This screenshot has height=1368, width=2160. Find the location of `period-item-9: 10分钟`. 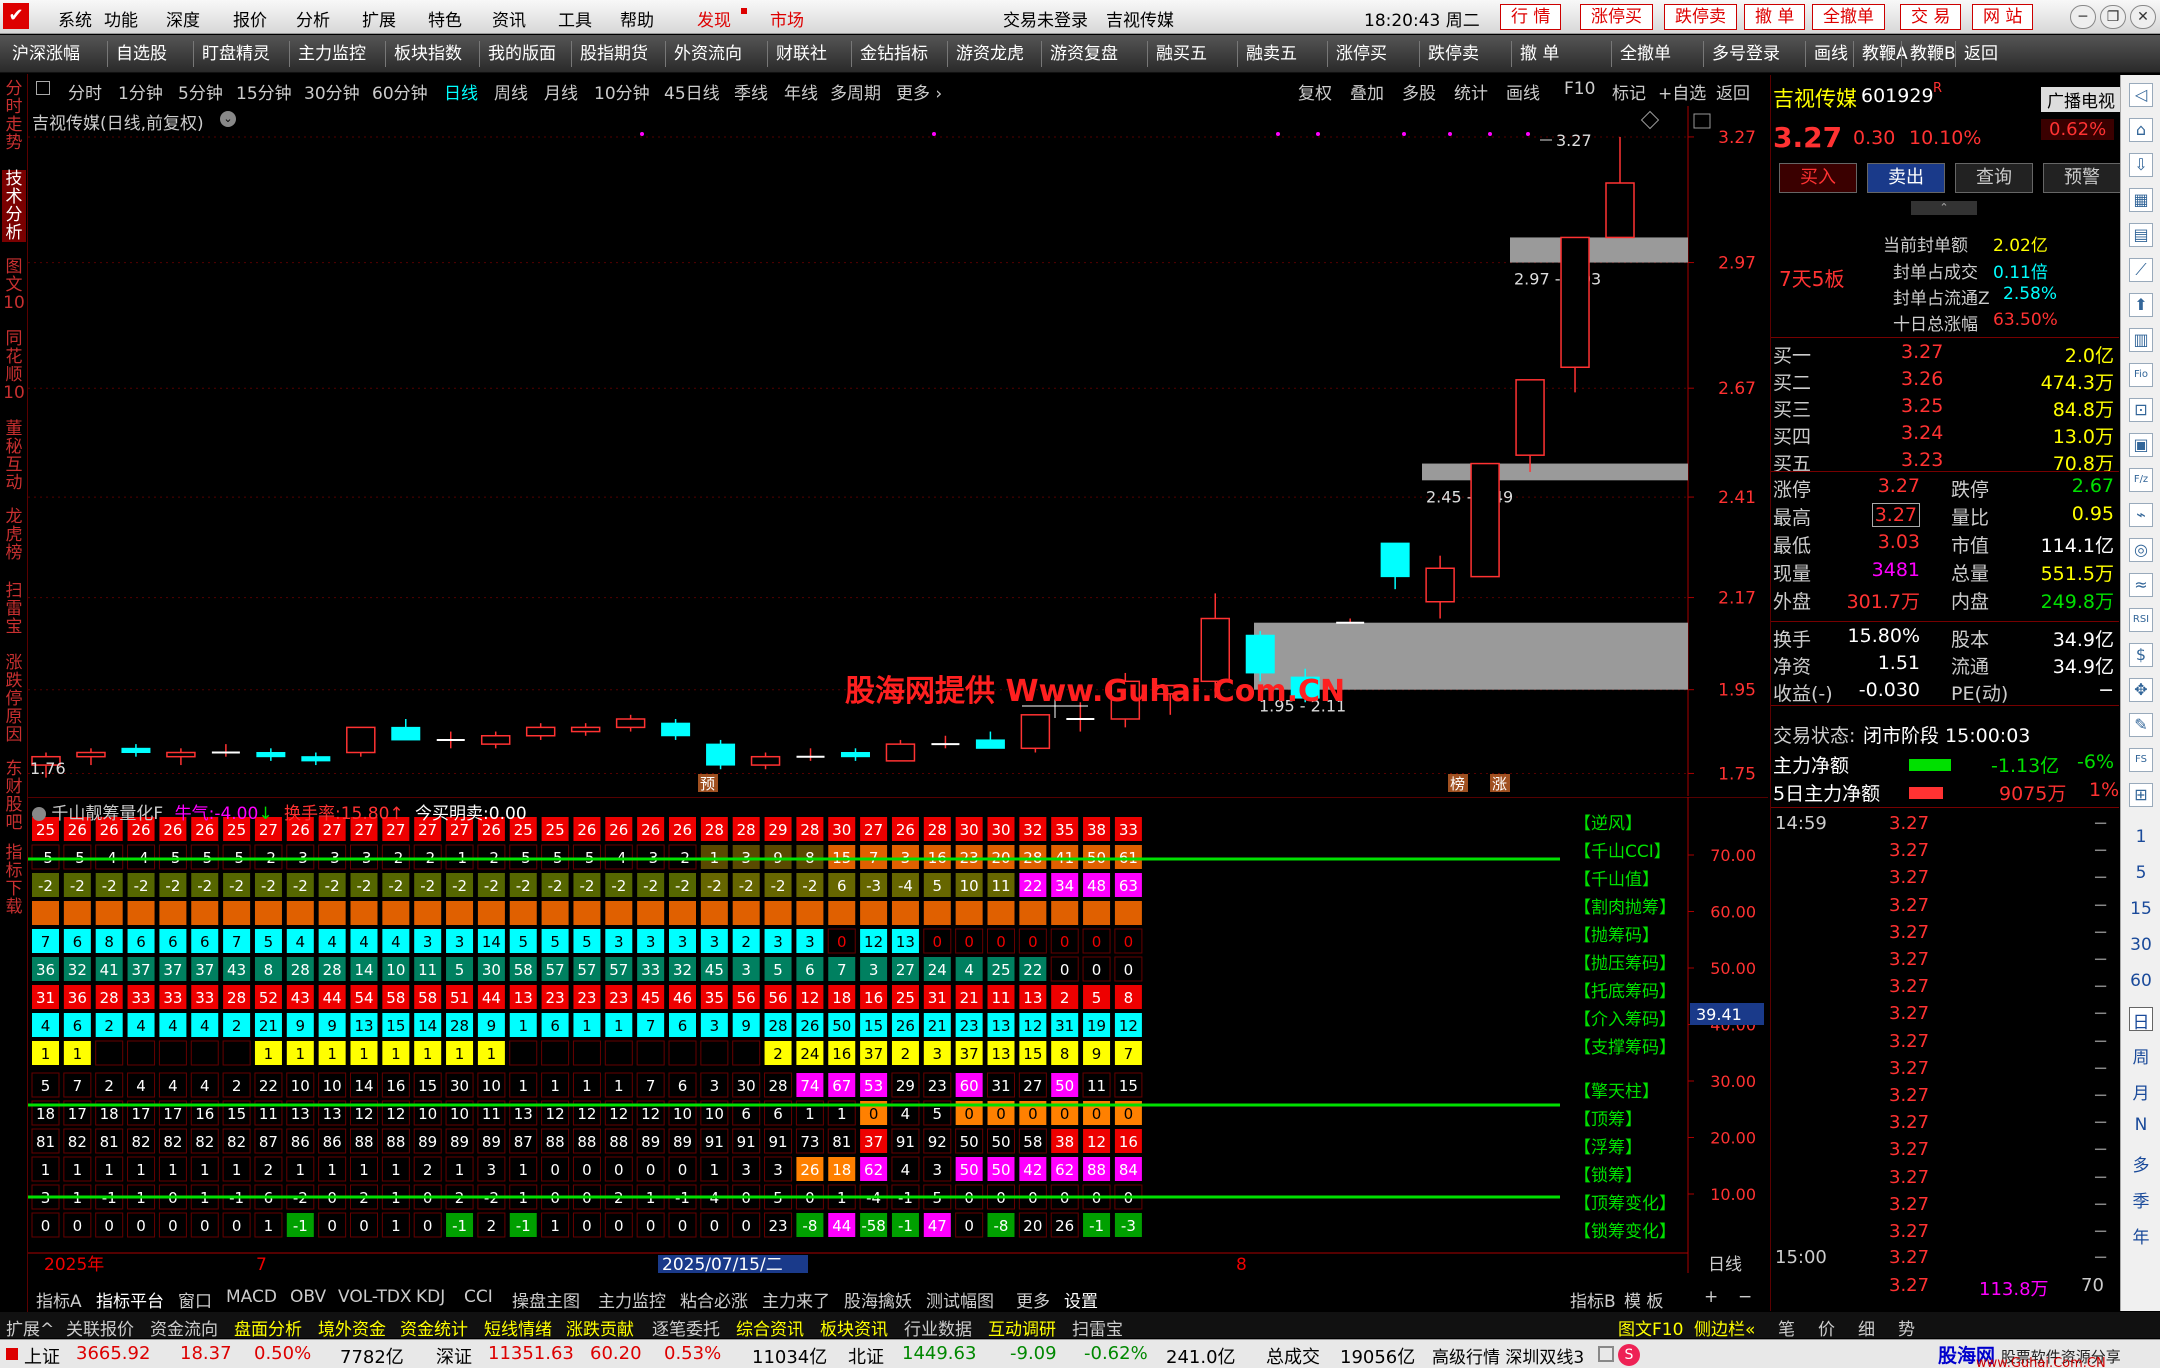

period-item-9: 10分钟 is located at coordinates (622, 91).